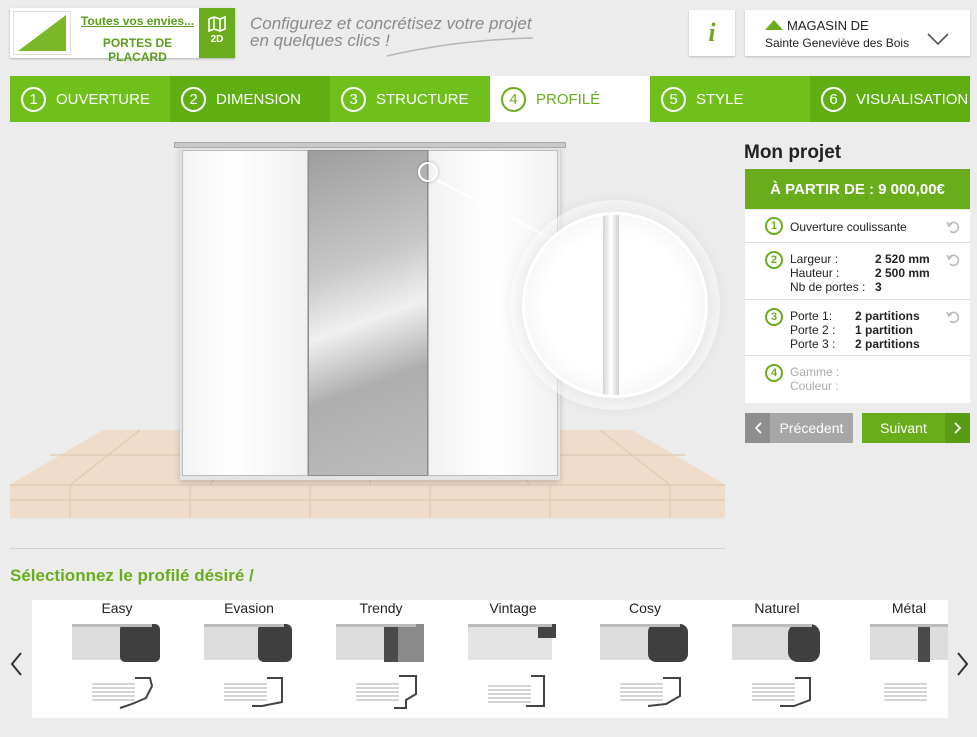 The image size is (977, 737). What do you see at coordinates (887, 344) in the screenshot?
I see `porte3-value: 2 partitions` at bounding box center [887, 344].